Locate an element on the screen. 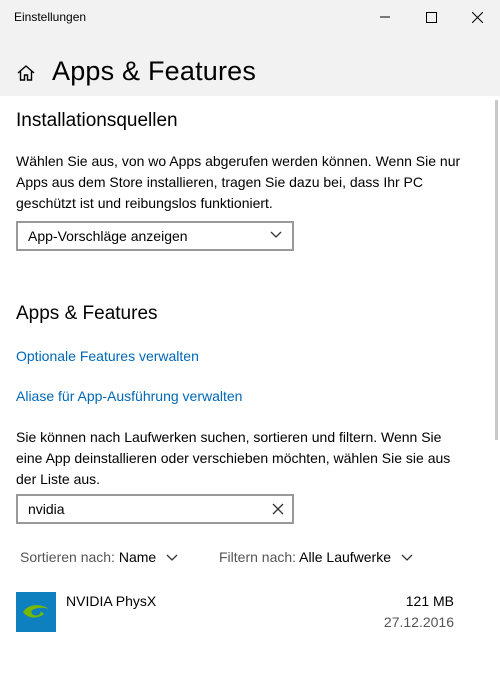 This screenshot has height=699, width=500. app-name: NVIDIA PhysX is located at coordinates (111, 601).